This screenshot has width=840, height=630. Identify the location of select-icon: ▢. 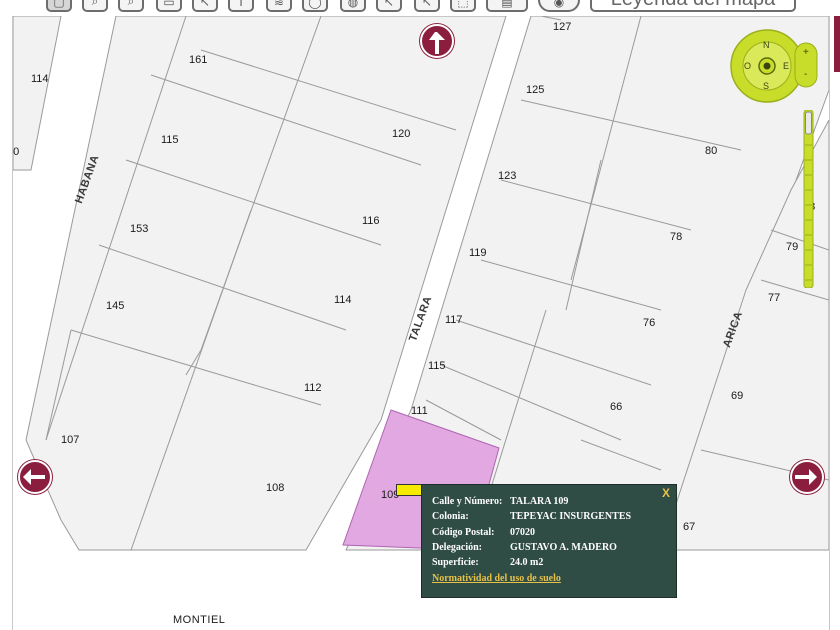
(59, 4).